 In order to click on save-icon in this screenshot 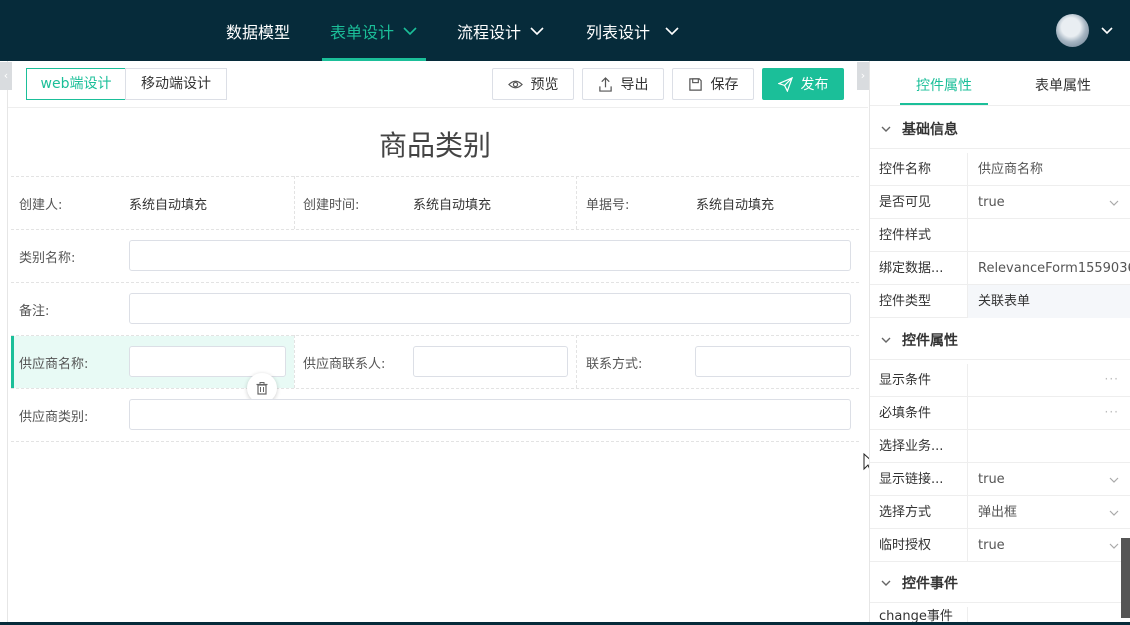, I will do `click(695, 84)`.